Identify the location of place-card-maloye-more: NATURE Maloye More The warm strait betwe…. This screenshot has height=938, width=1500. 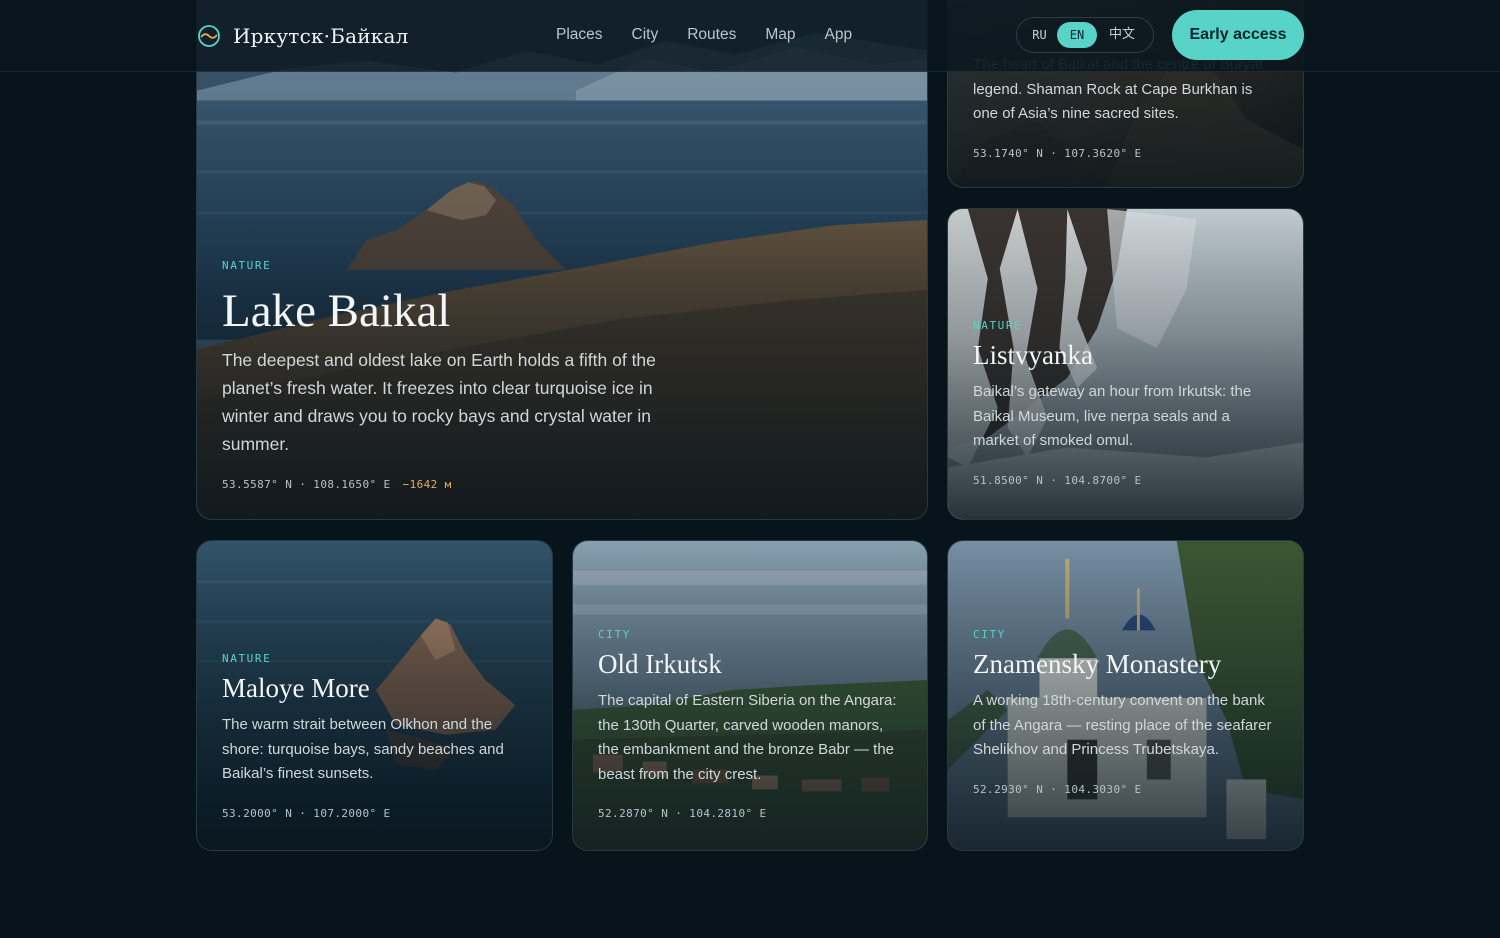
(374, 695).